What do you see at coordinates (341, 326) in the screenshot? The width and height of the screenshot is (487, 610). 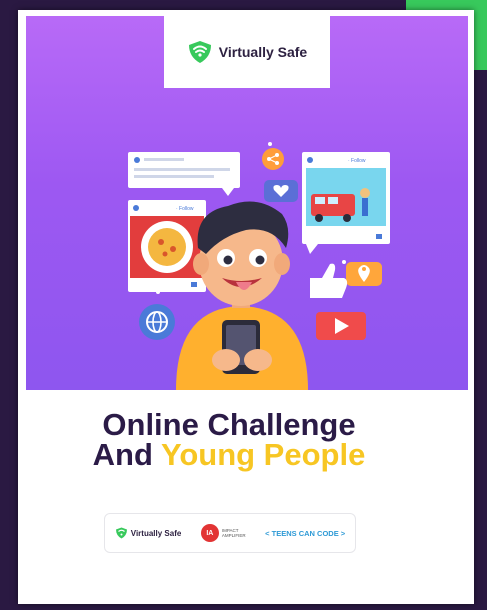 I see `video-play-icon` at bounding box center [341, 326].